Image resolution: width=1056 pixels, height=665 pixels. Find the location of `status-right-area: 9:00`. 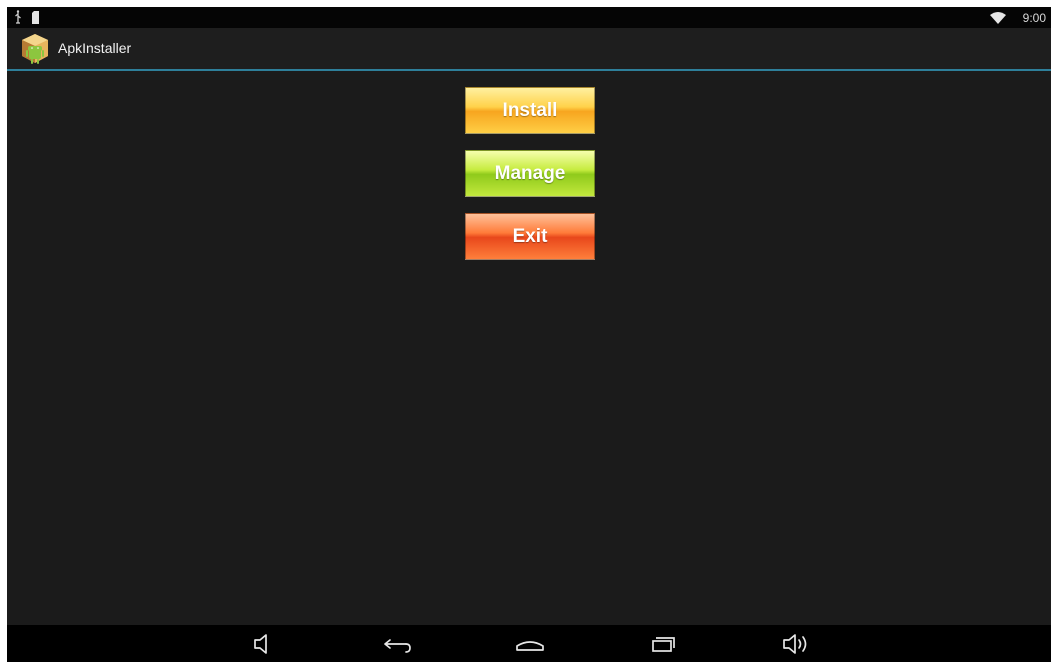

status-right-area: 9:00 is located at coordinates (1017, 17).